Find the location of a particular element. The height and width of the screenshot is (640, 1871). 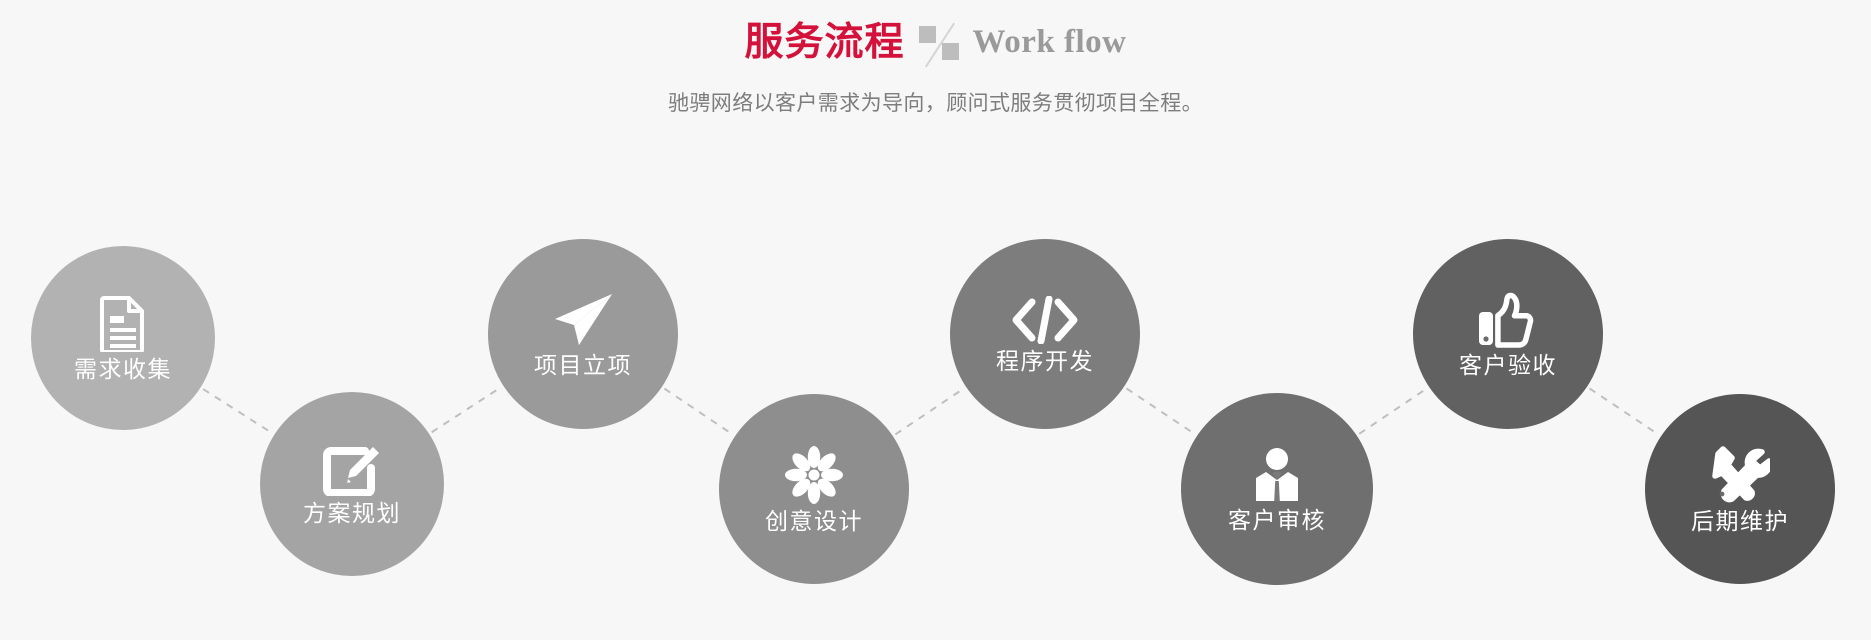

double-square-slash-icon is located at coordinates (941, 44).